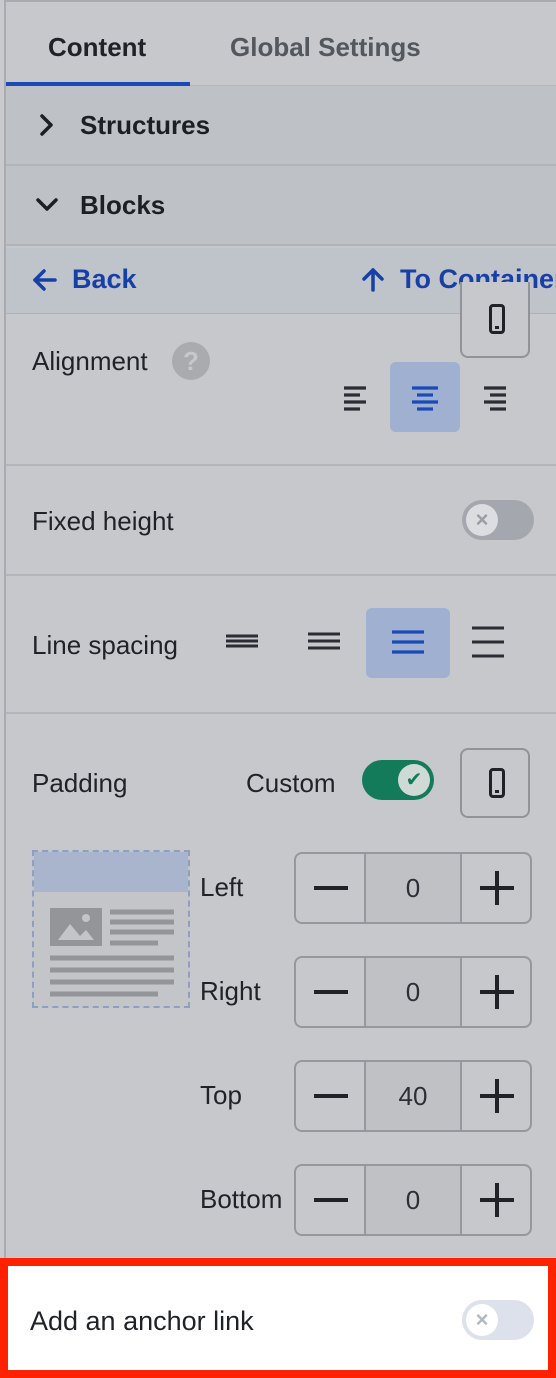 Image resolution: width=556 pixels, height=1378 pixels. I want to click on line-spacing-compact-button, so click(247, 643).